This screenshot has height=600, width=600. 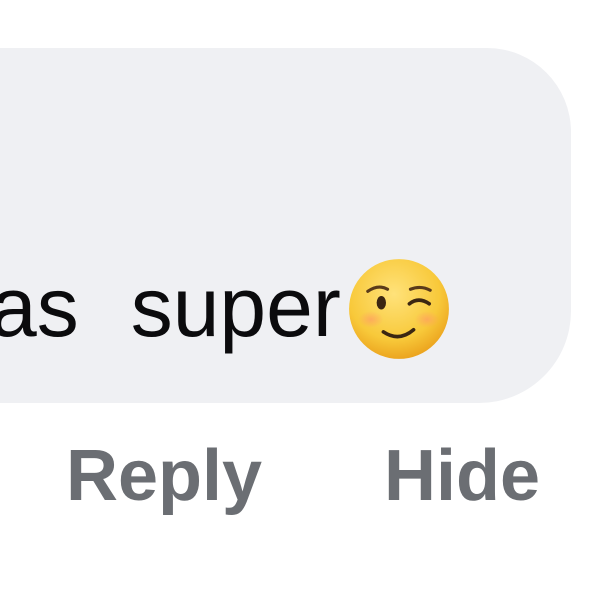 I want to click on reply-button: Reply, so click(x=164, y=476).